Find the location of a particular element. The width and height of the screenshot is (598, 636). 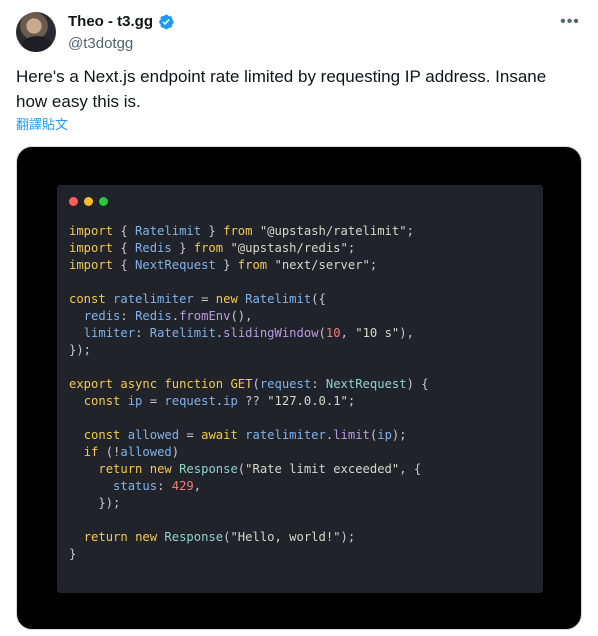

code-line: redis: Redis.fromEnv(), is located at coordinates (249, 316).